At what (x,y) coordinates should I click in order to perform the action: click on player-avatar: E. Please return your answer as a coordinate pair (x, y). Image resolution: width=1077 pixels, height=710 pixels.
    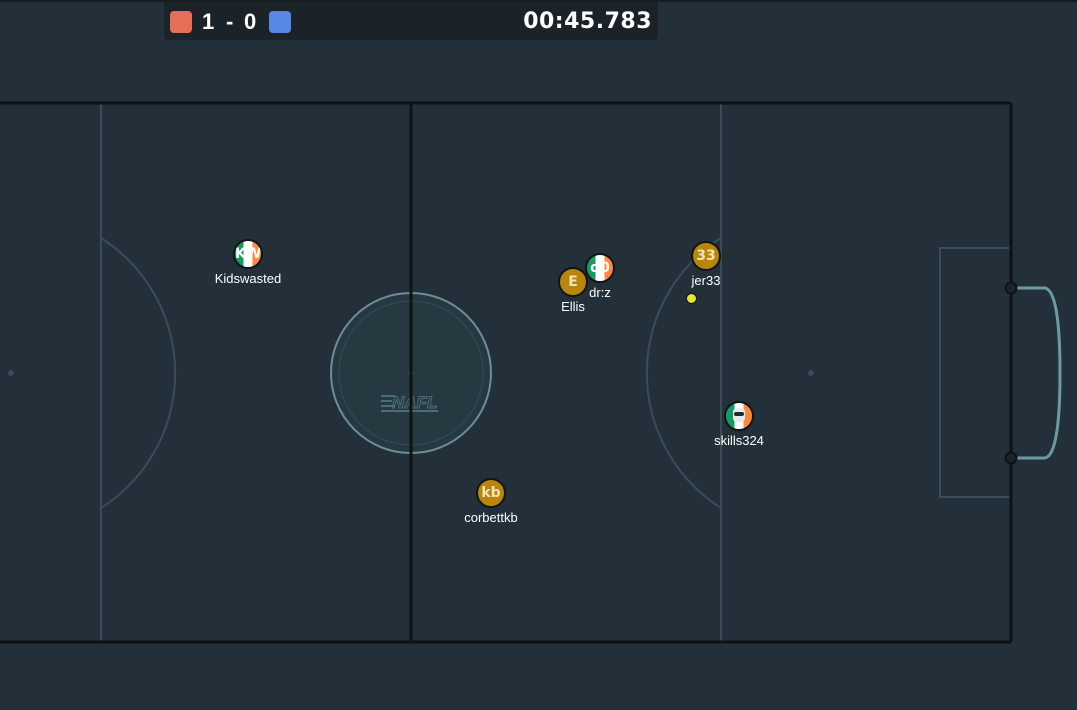
    Looking at the image, I should click on (573, 282).